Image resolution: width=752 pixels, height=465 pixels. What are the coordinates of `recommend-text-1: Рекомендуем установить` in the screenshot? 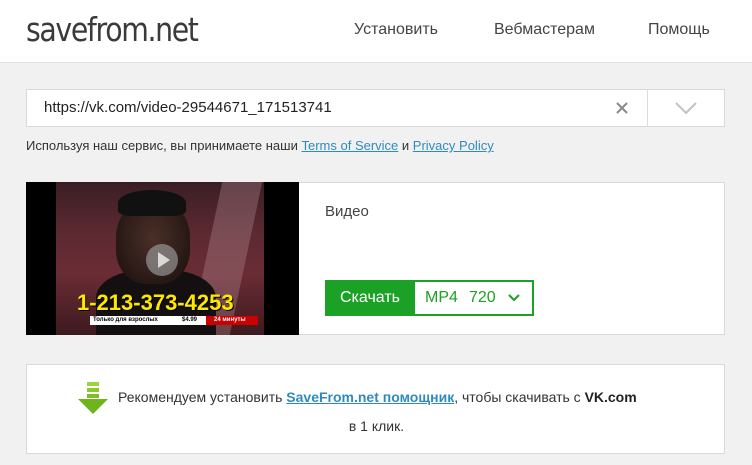 It's located at (202, 397).